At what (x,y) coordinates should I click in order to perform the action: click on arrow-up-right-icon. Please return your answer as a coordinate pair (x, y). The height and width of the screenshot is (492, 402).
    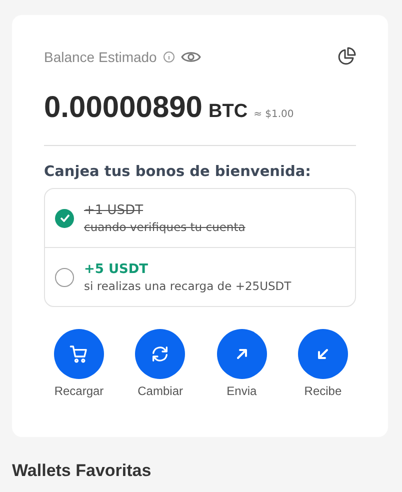
    Looking at the image, I should click on (242, 354).